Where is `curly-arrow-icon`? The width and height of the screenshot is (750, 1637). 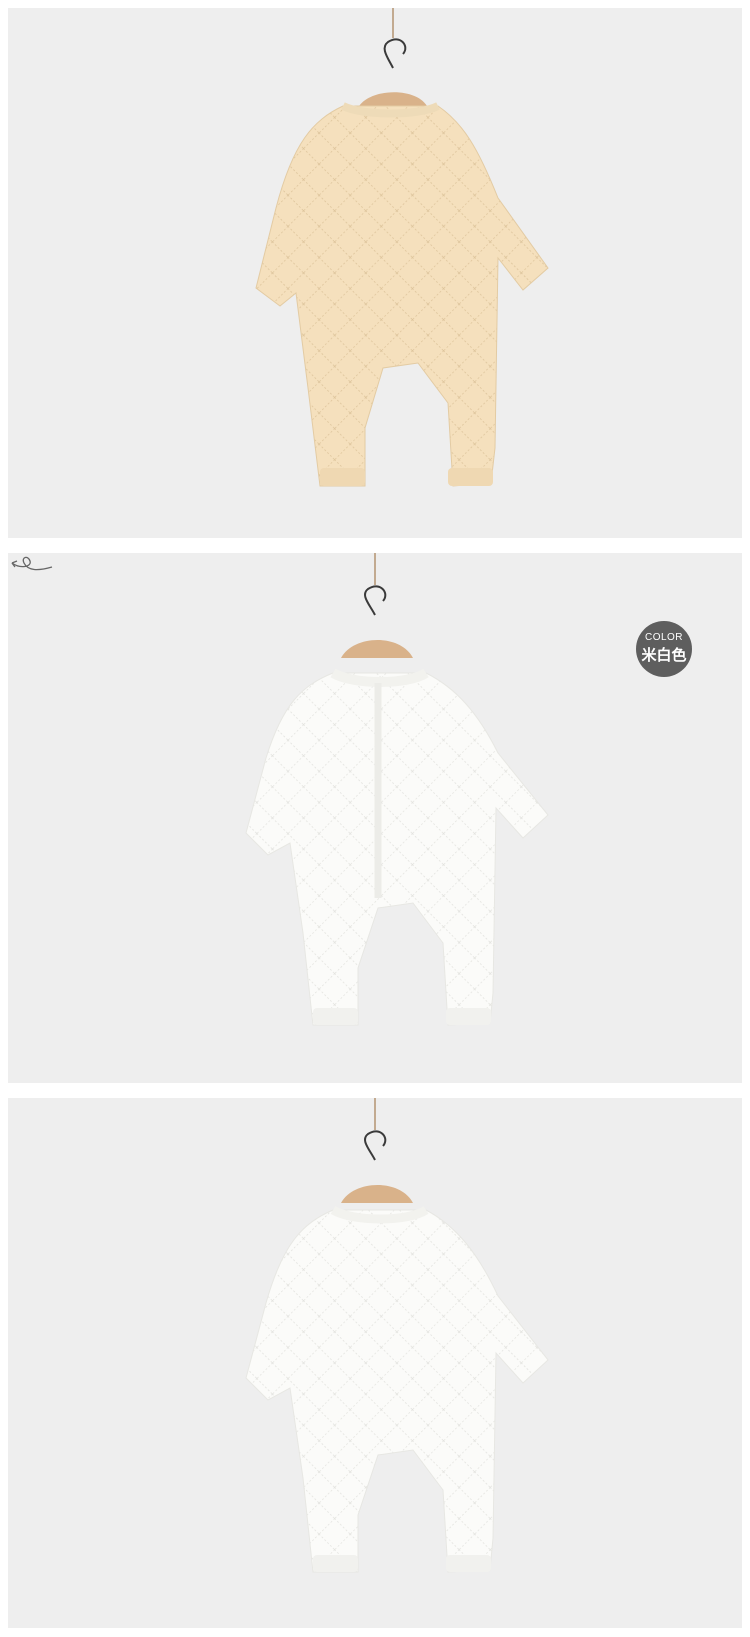
curly-arrow-icon is located at coordinates (32, 563).